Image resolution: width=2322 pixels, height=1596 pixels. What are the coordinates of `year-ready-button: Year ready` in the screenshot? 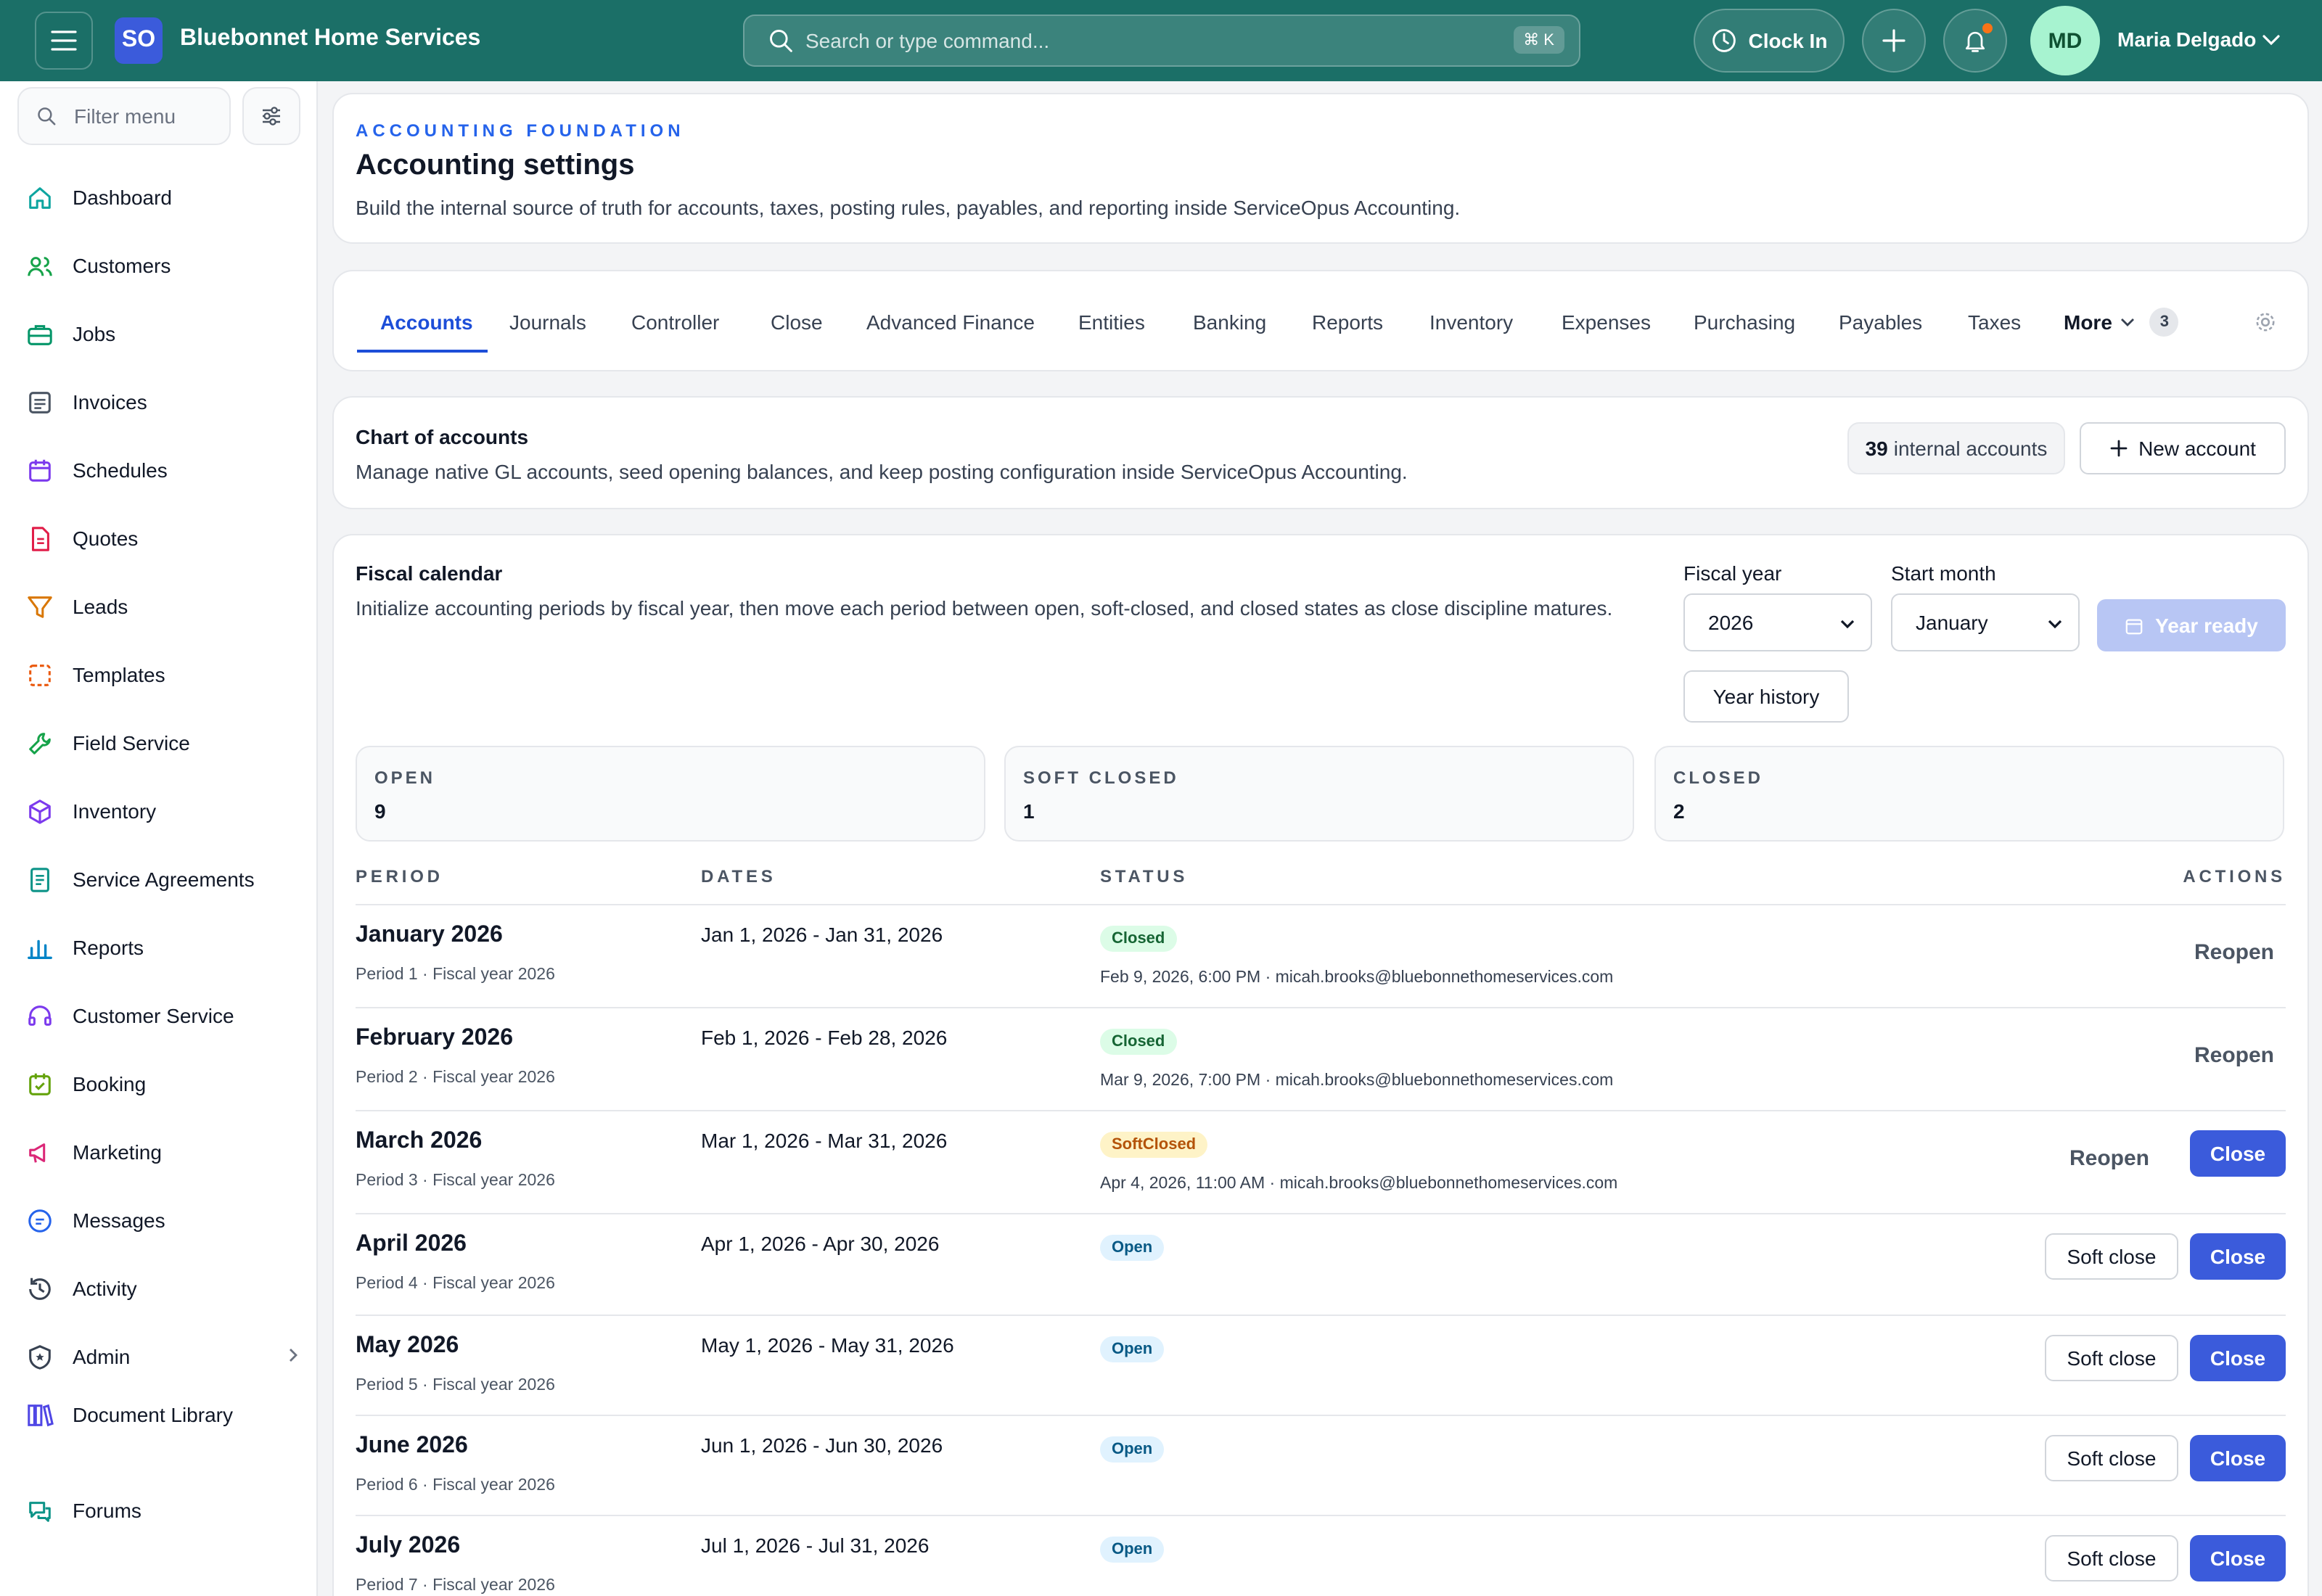 It's located at (2191, 625).